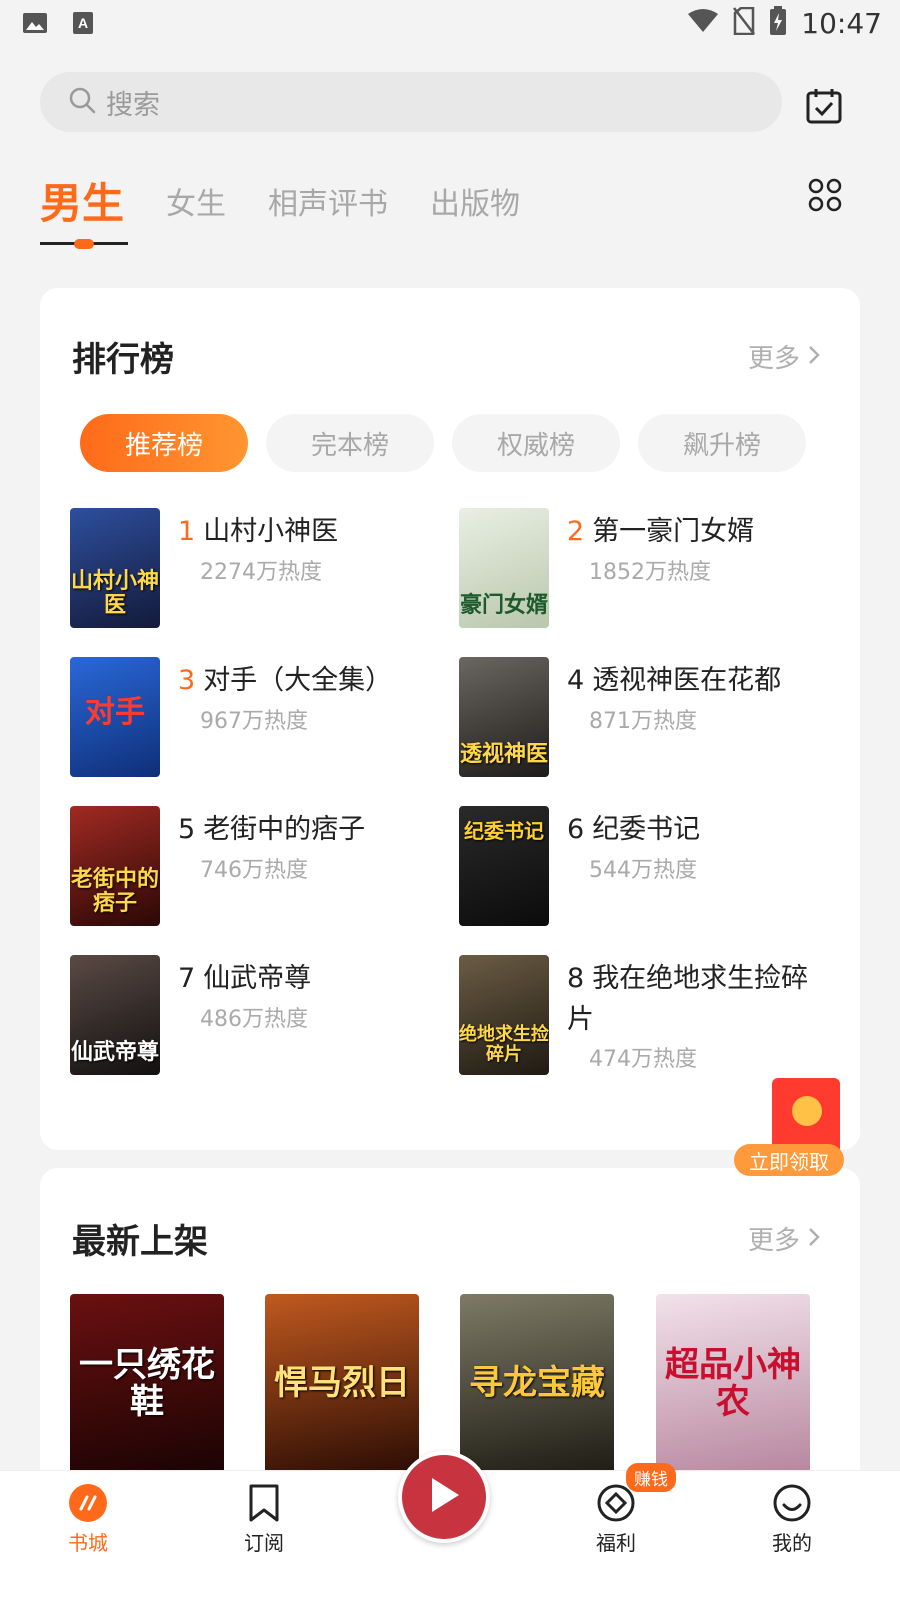 The width and height of the screenshot is (900, 1600). Describe the element at coordinates (133, 105) in the screenshot. I see `search-placeholder: 搜索` at that location.